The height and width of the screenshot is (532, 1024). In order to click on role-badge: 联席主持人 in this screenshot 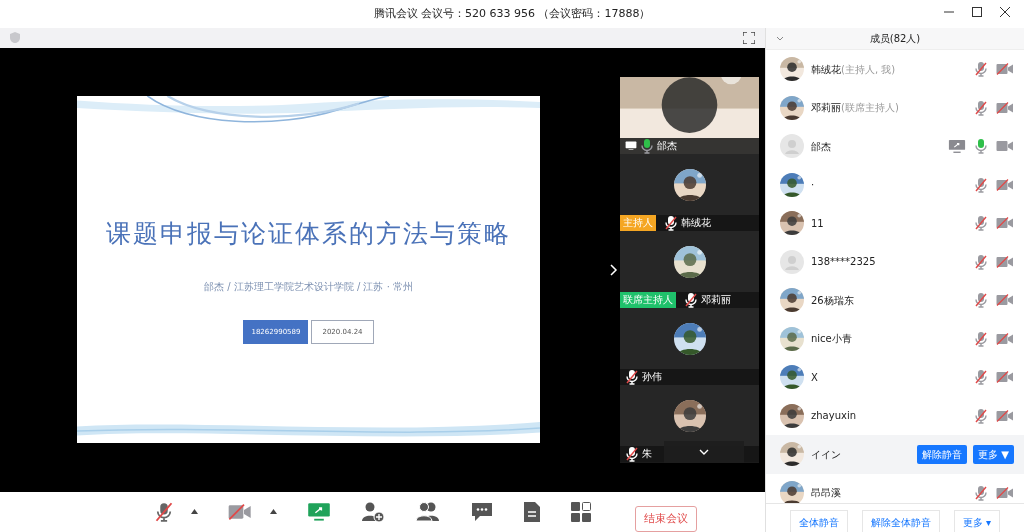, I will do `click(648, 299)`.